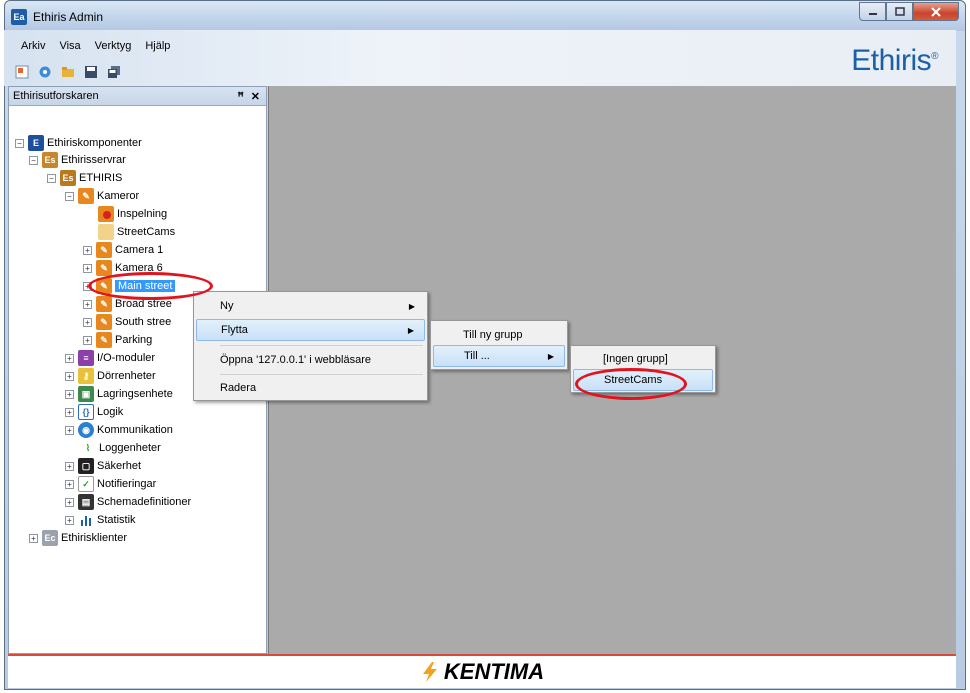  What do you see at coordinates (86, 466) in the screenshot?
I see `security-icon: ▢` at bounding box center [86, 466].